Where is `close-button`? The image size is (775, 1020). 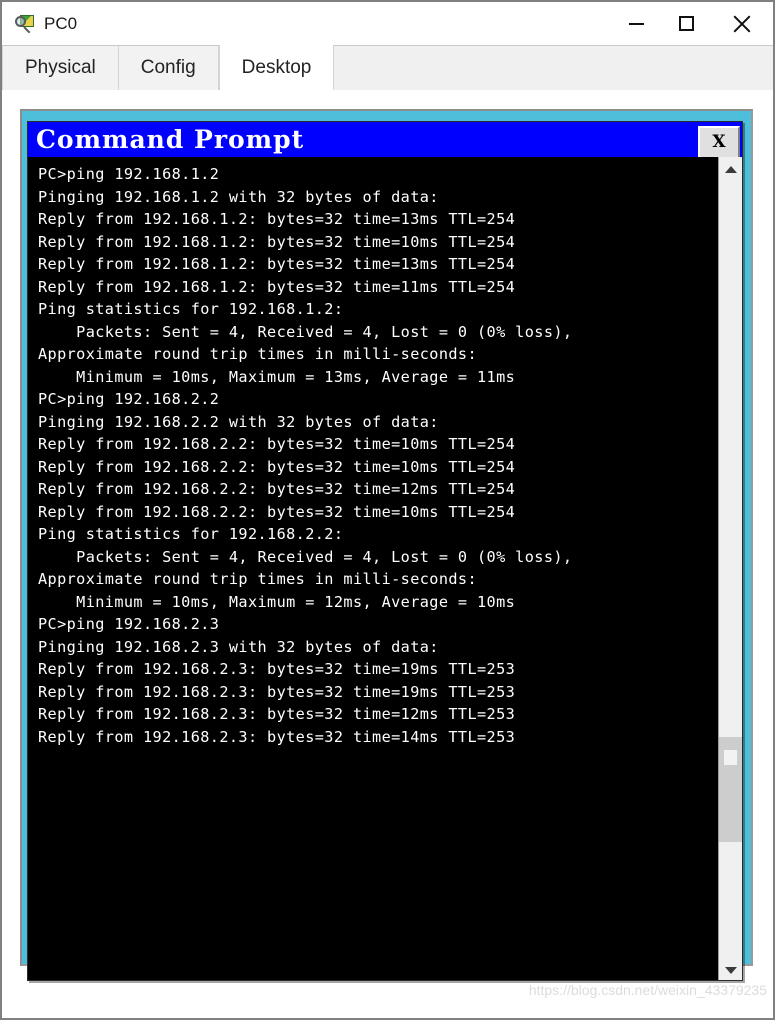 close-button is located at coordinates (742, 23).